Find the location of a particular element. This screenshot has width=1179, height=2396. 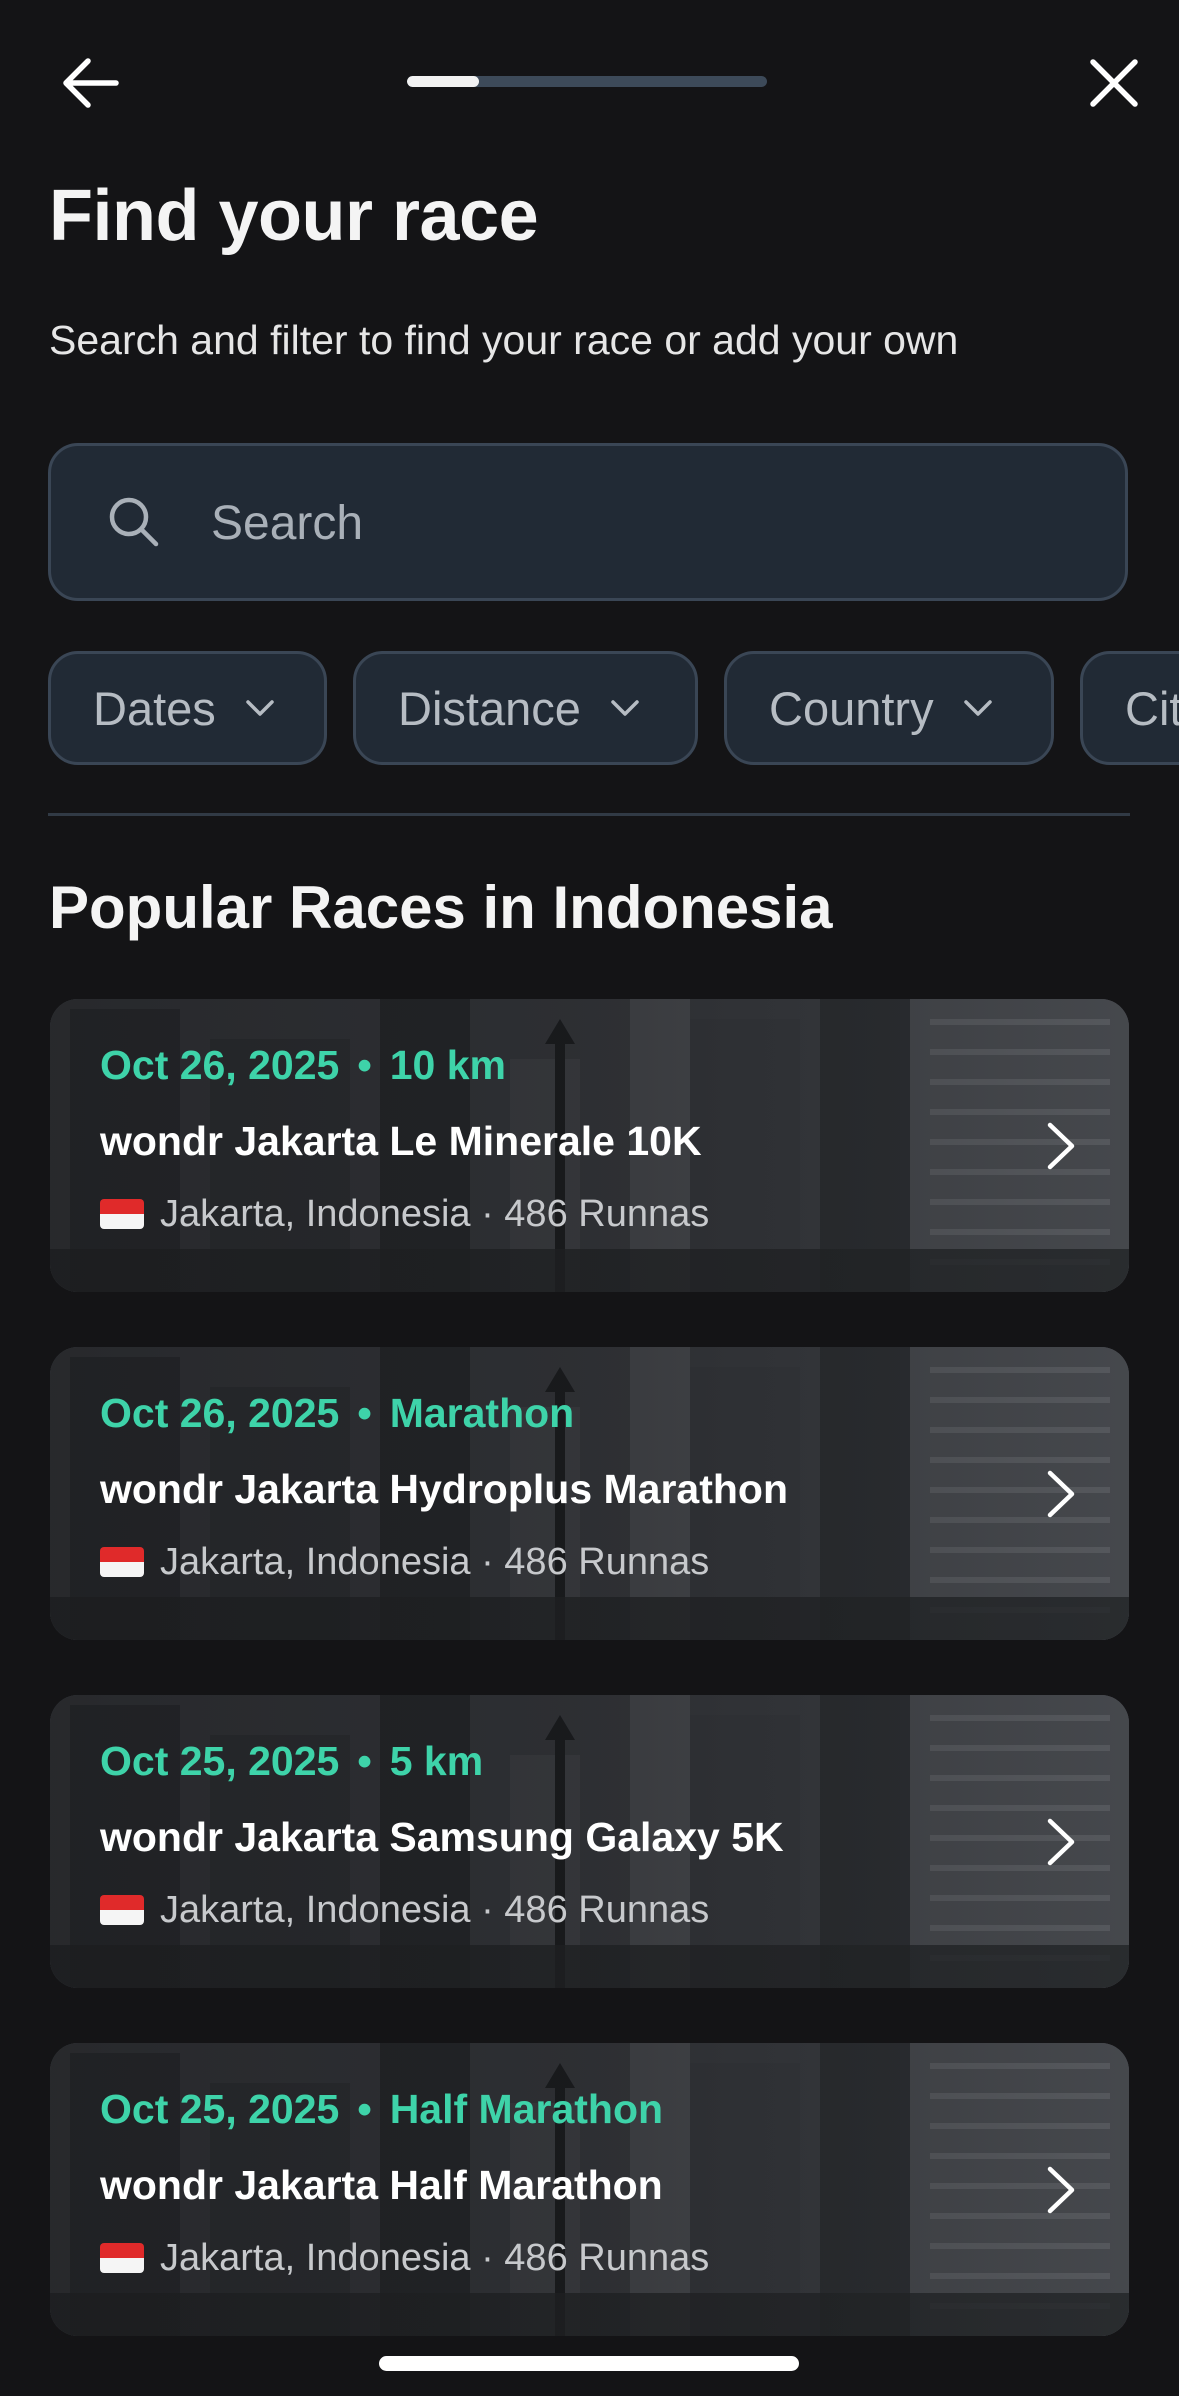

close-icon is located at coordinates (1114, 83).